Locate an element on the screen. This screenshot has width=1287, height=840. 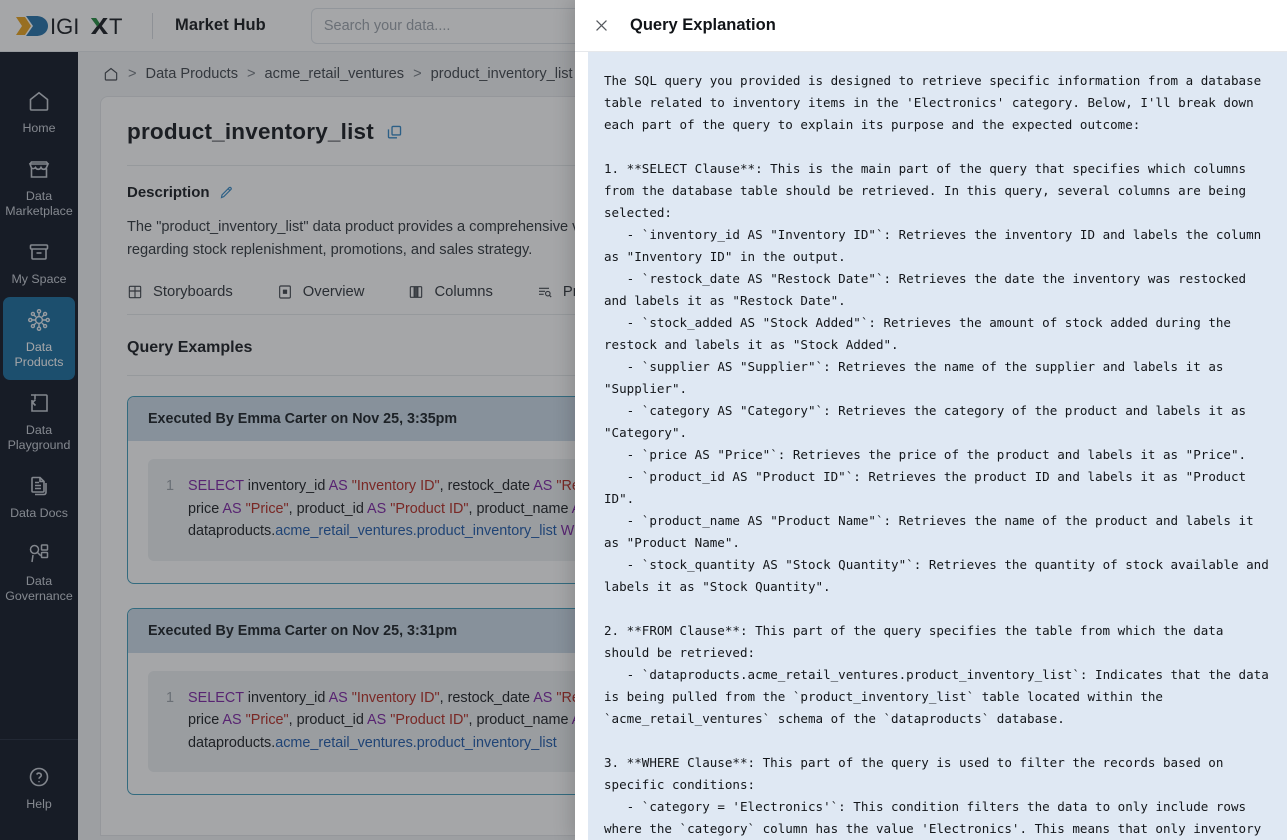
svg-text: IGI is located at coordinates (64, 26).